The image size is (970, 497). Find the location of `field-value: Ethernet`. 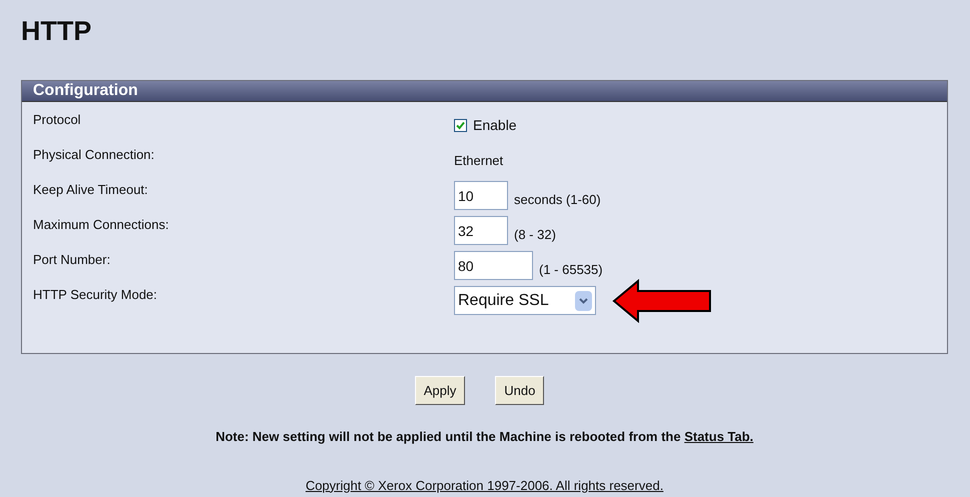

field-value: Ethernet is located at coordinates (479, 161).